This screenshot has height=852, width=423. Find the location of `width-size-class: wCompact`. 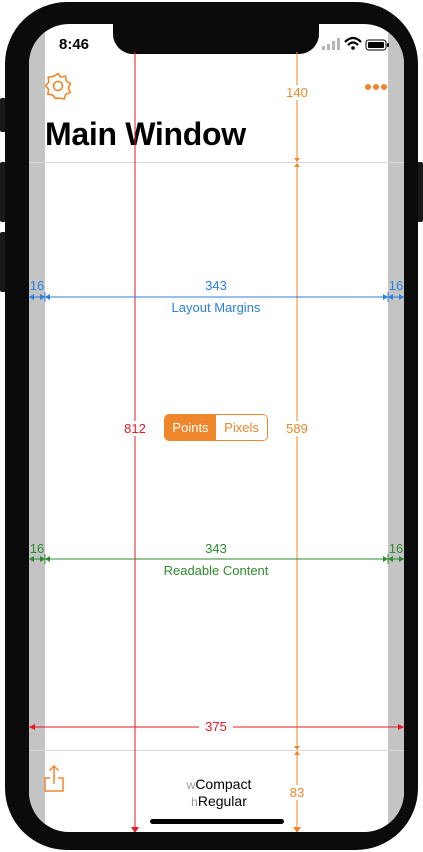

width-size-class: wCompact is located at coordinates (219, 784).